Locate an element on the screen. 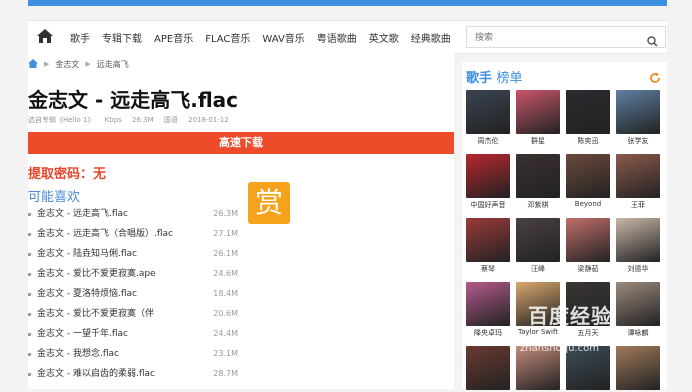  artist-card: 蔡琴 is located at coordinates (488, 246).